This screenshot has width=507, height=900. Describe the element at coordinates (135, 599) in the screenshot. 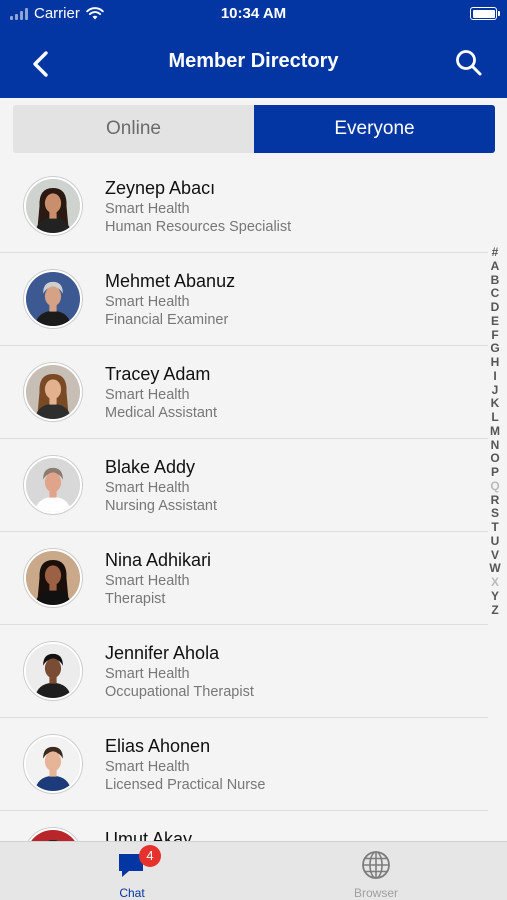

I see `member-role: Therapist` at that location.